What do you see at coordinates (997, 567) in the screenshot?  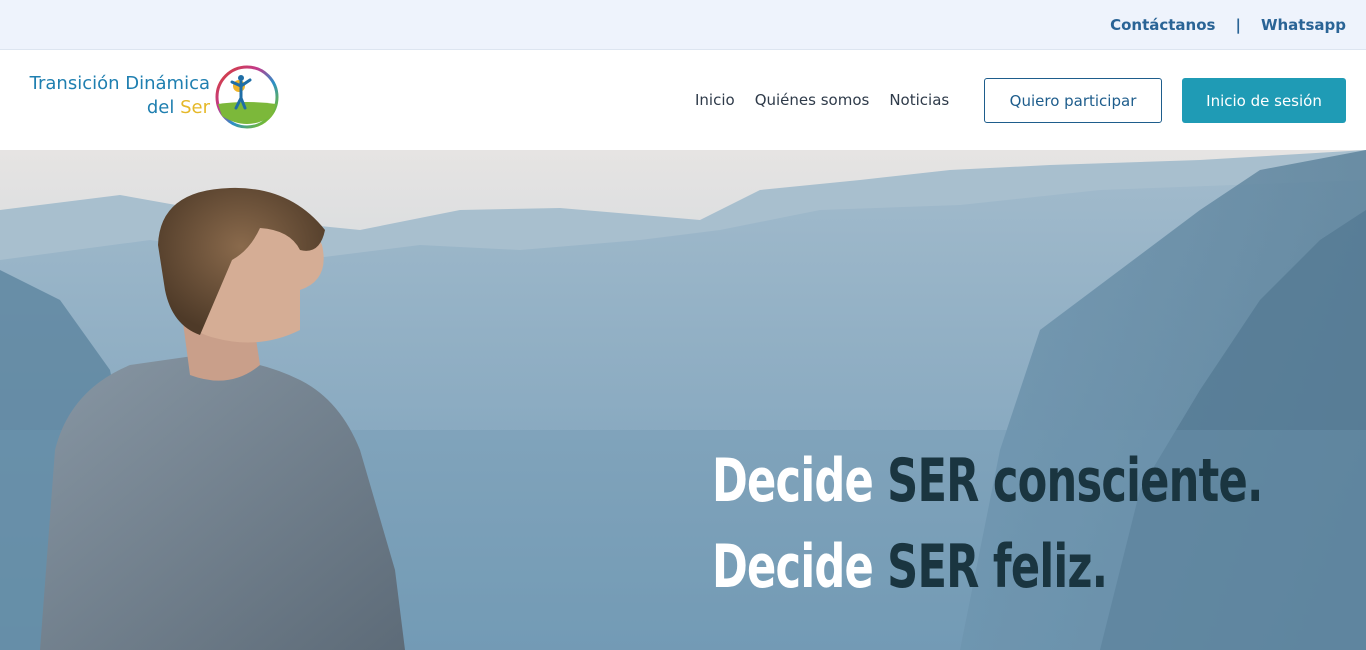 I see `hero-line-2-ser: SER feliz.` at bounding box center [997, 567].